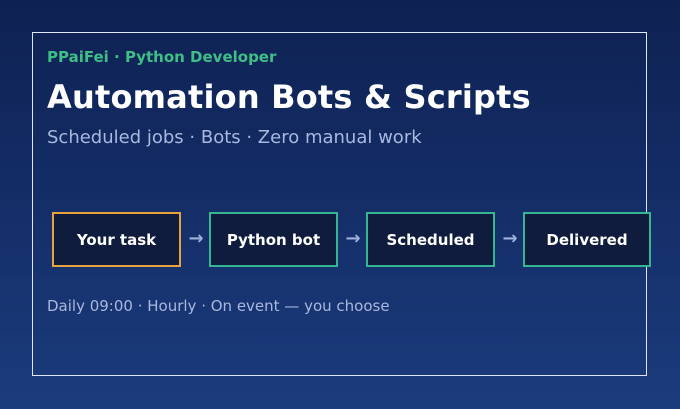 This screenshot has height=409, width=680. Describe the element at coordinates (289, 97) in the screenshot. I see `page-title: Automation Bots & Scripts` at that location.